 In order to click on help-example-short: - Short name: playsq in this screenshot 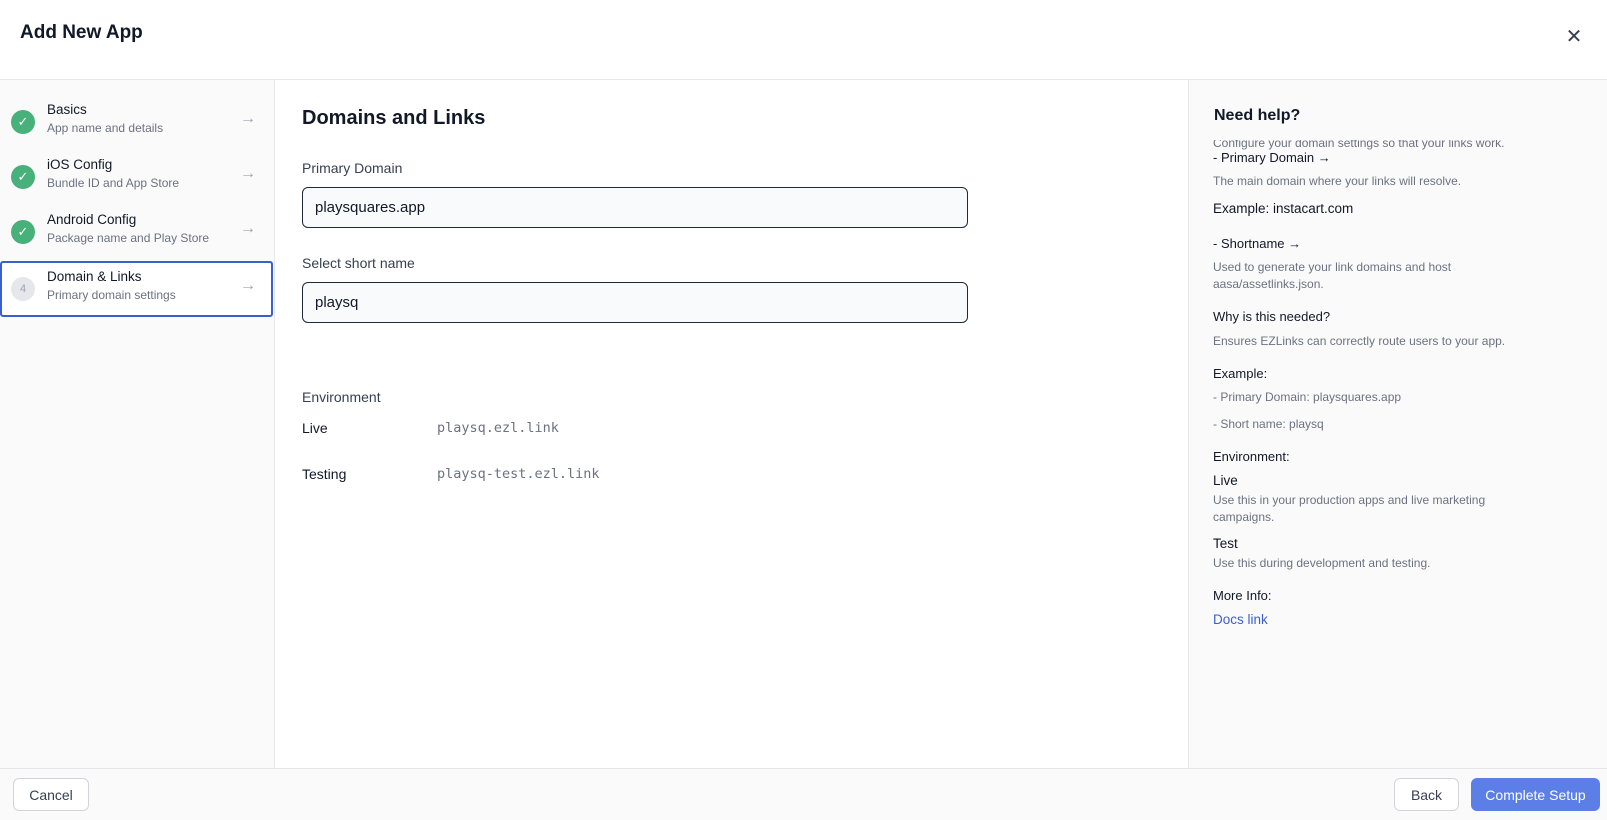, I will do `click(1268, 424)`.